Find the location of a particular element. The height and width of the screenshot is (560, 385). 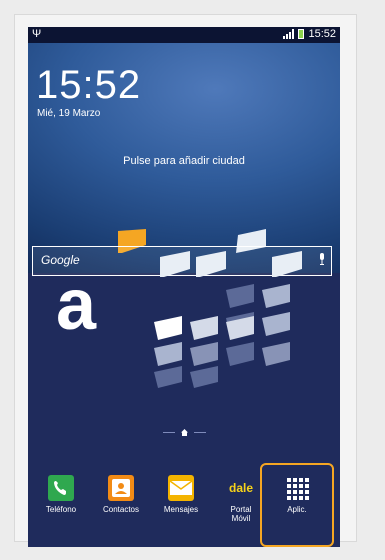

status-right: 15:52 is located at coordinates (309, 34).